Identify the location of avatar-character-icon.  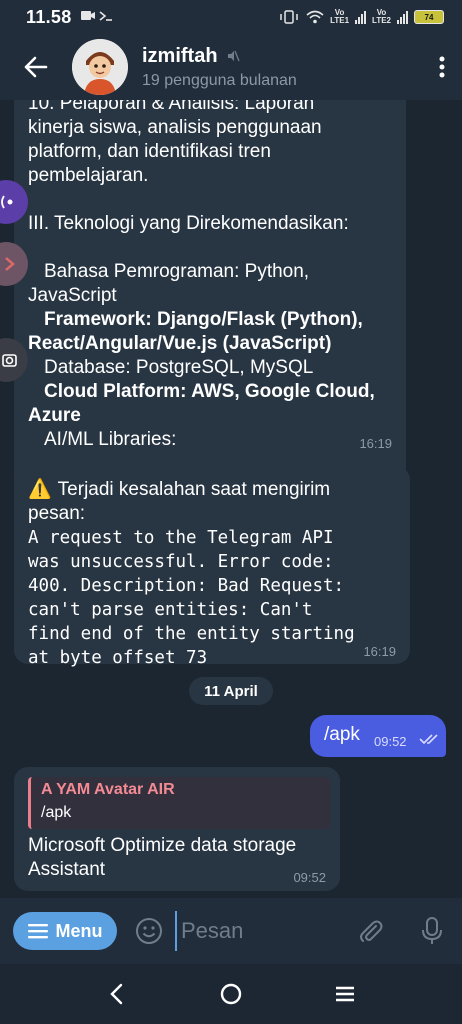
(100, 67).